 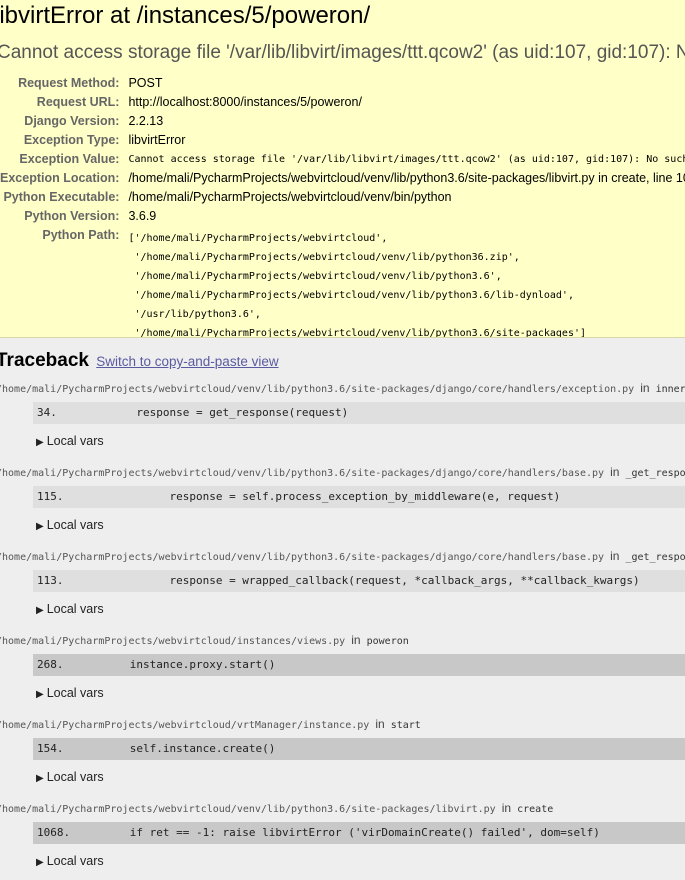 What do you see at coordinates (69, 159) in the screenshot?
I see `meta-label: Exception Value:` at bounding box center [69, 159].